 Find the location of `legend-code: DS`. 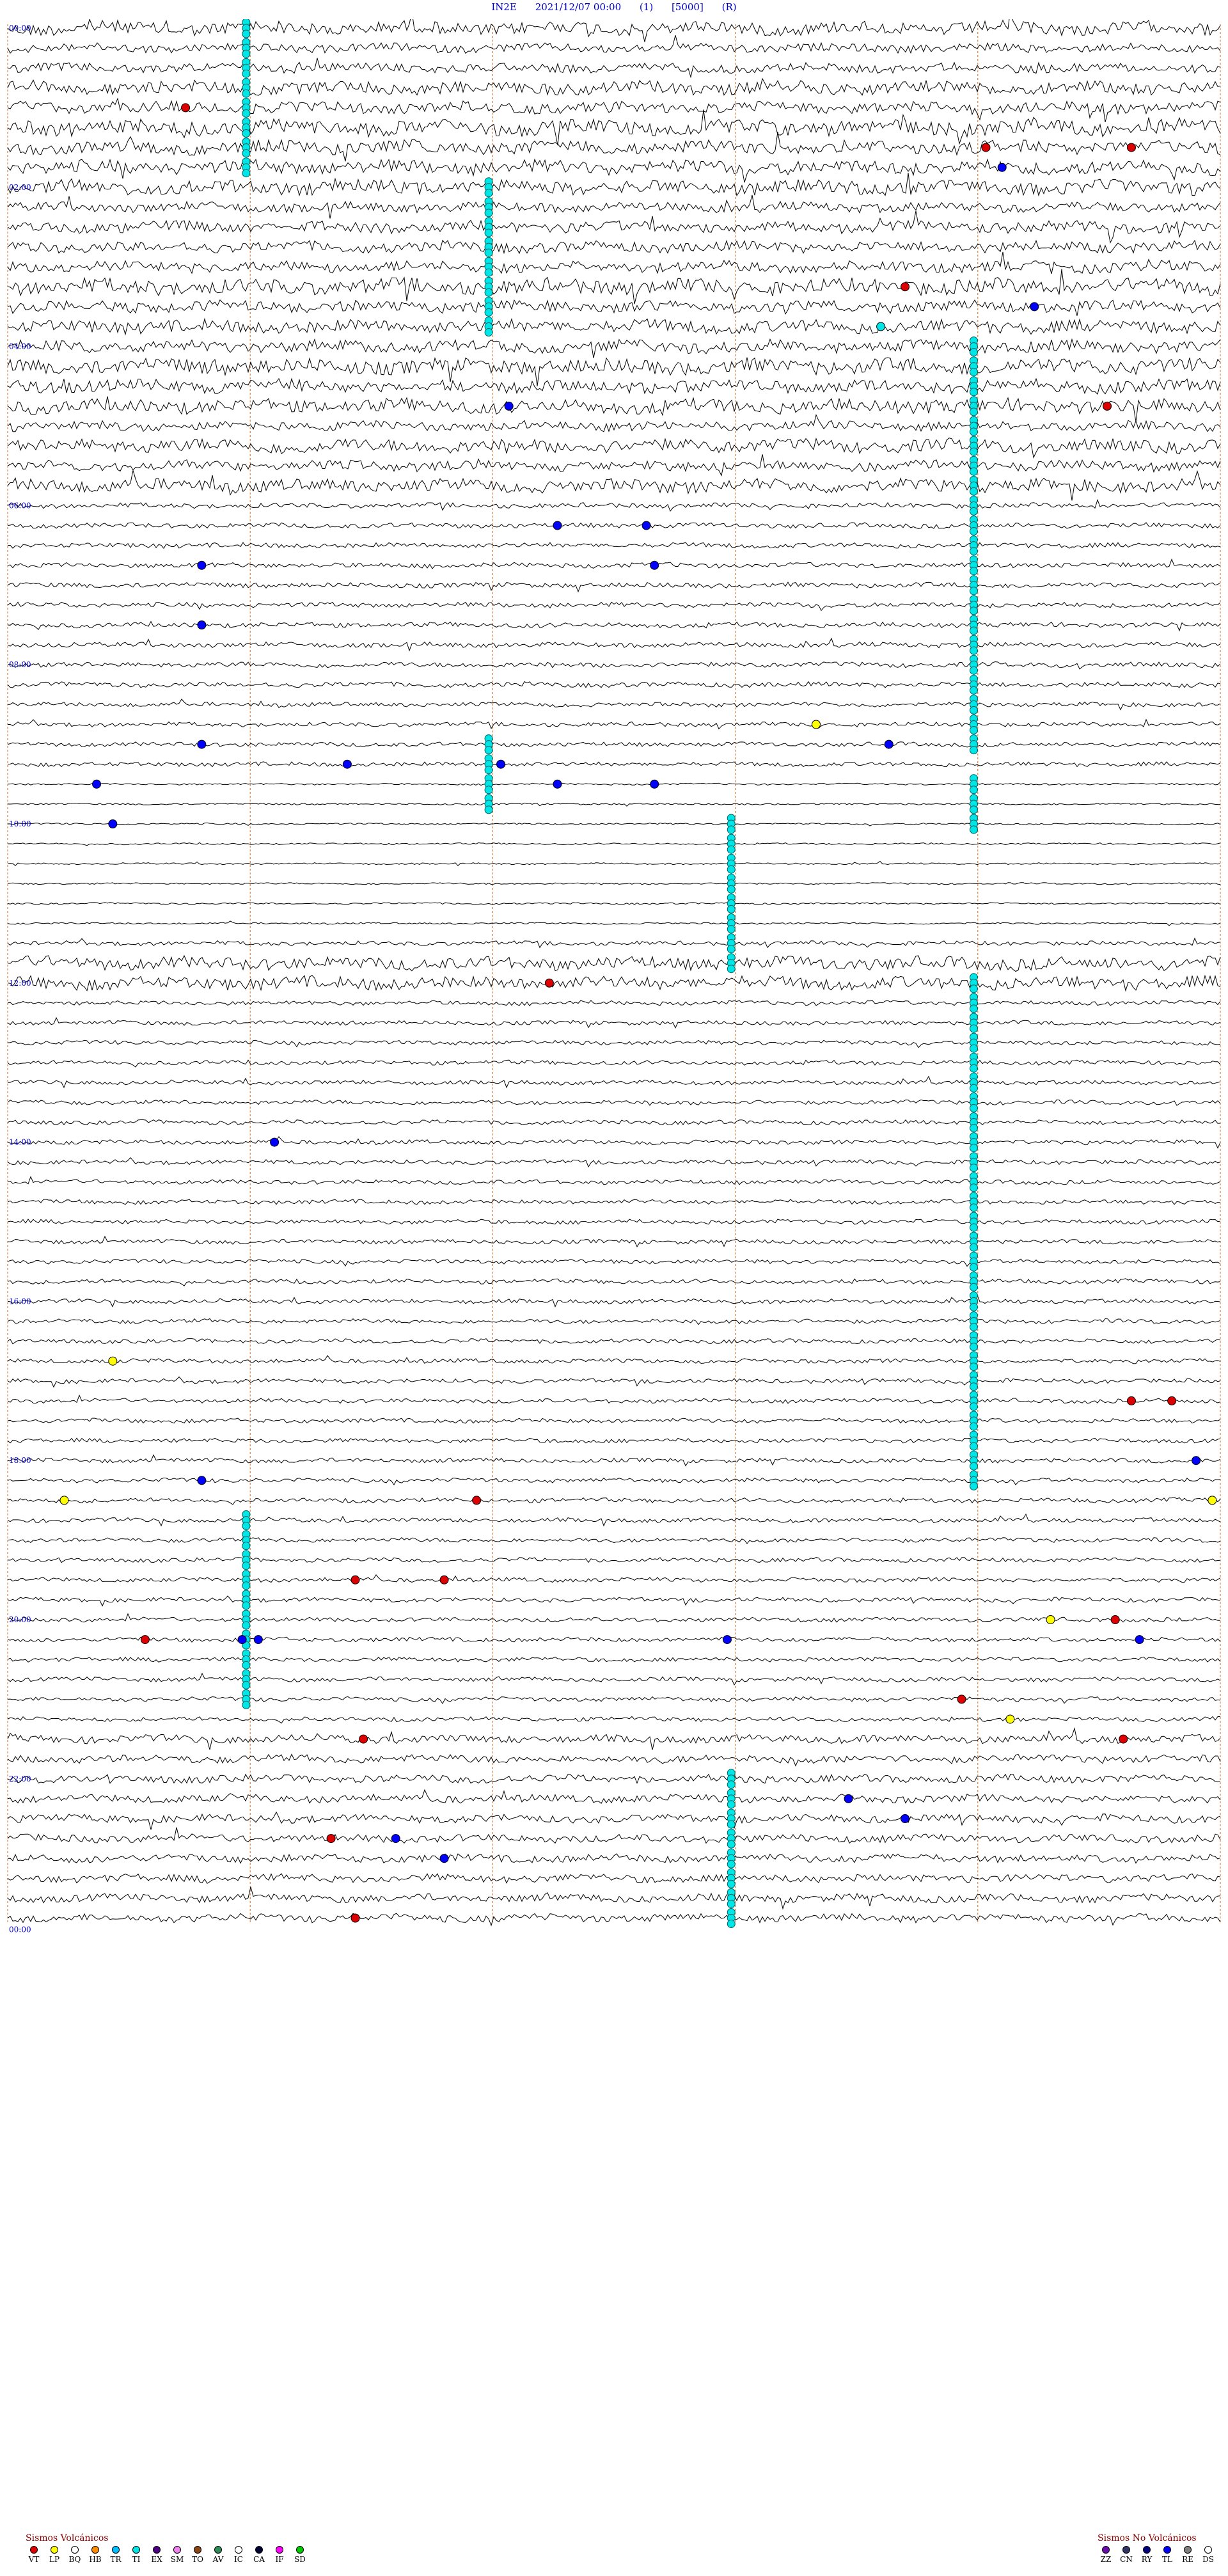

legend-code: DS is located at coordinates (1208, 2559).